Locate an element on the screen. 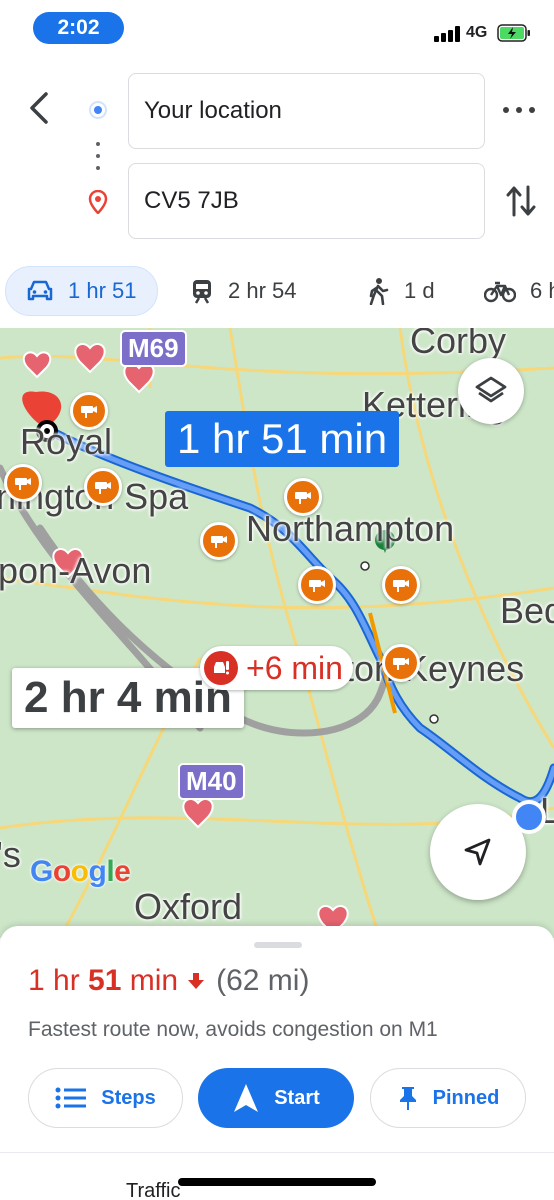 The image size is (554, 1200). travel-mode-tabs: 1 hr 51 2 hr 54 1 d 6 h is located at coordinates (277, 293).